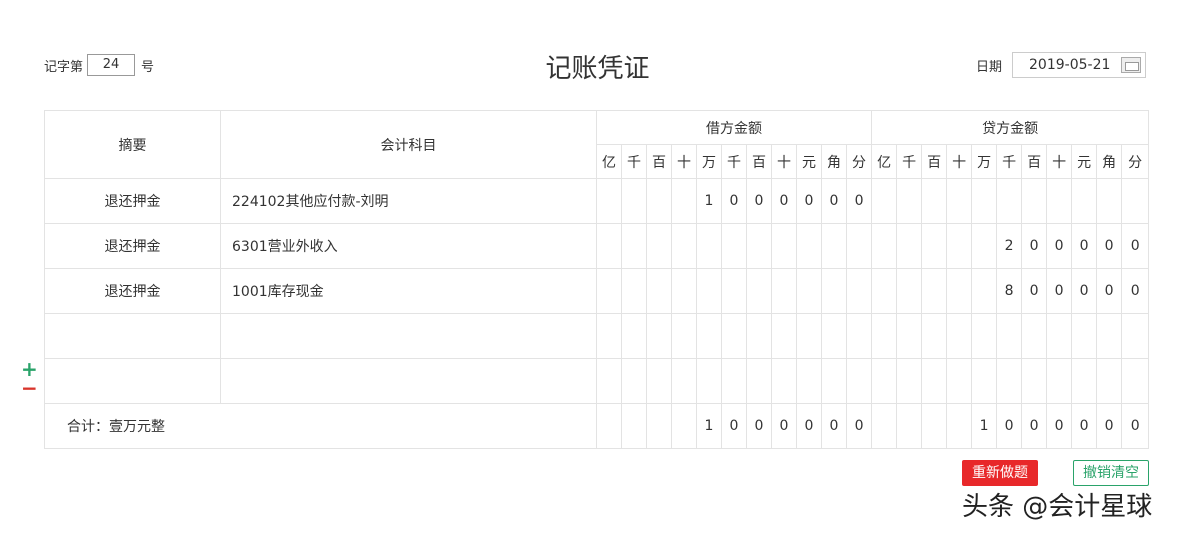  What do you see at coordinates (29, 388) in the screenshot?
I see `remove-row-icon: −` at bounding box center [29, 388].